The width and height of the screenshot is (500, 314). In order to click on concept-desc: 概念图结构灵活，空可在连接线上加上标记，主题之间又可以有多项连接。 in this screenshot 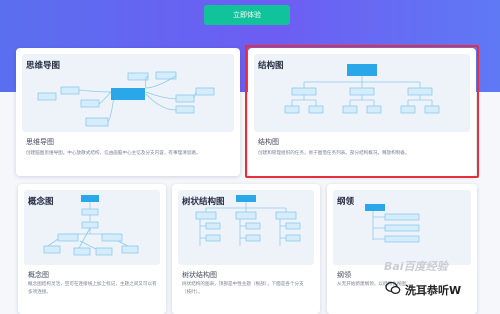, I will do `click(92, 288)`.